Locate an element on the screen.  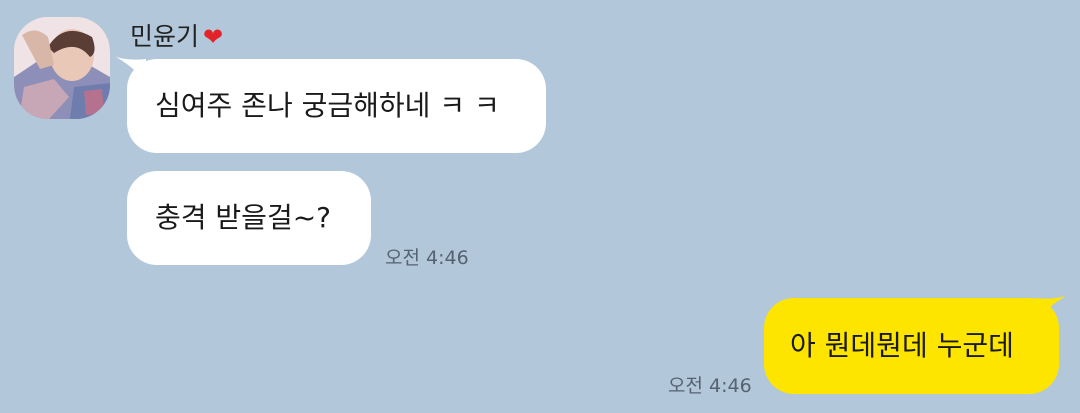
profile-photo-icon is located at coordinates (62, 68).